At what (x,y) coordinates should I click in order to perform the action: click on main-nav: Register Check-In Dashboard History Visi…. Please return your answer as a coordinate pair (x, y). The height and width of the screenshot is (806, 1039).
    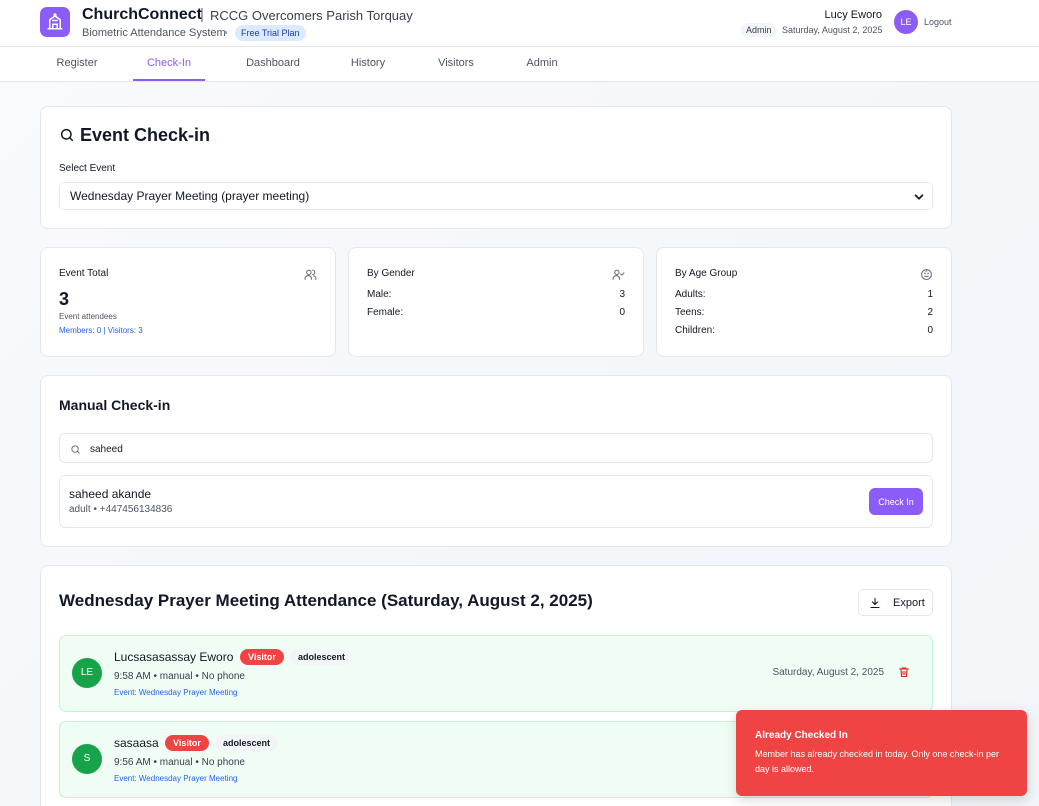
    Looking at the image, I should click on (519, 64).